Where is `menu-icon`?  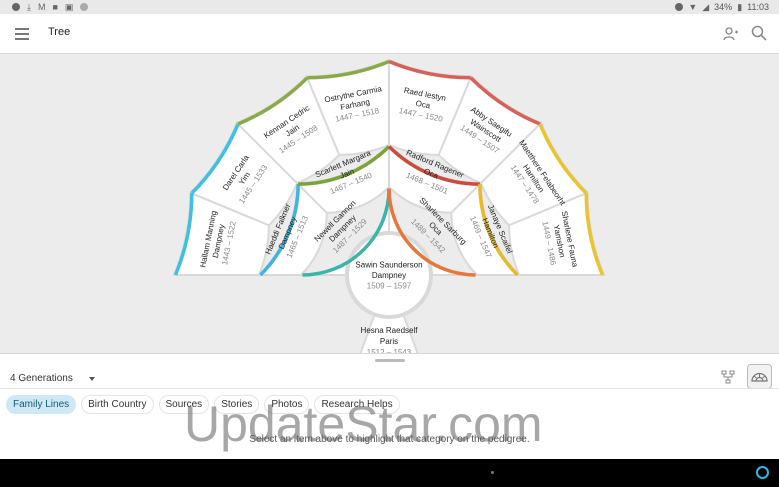
menu-icon is located at coordinates (22, 34).